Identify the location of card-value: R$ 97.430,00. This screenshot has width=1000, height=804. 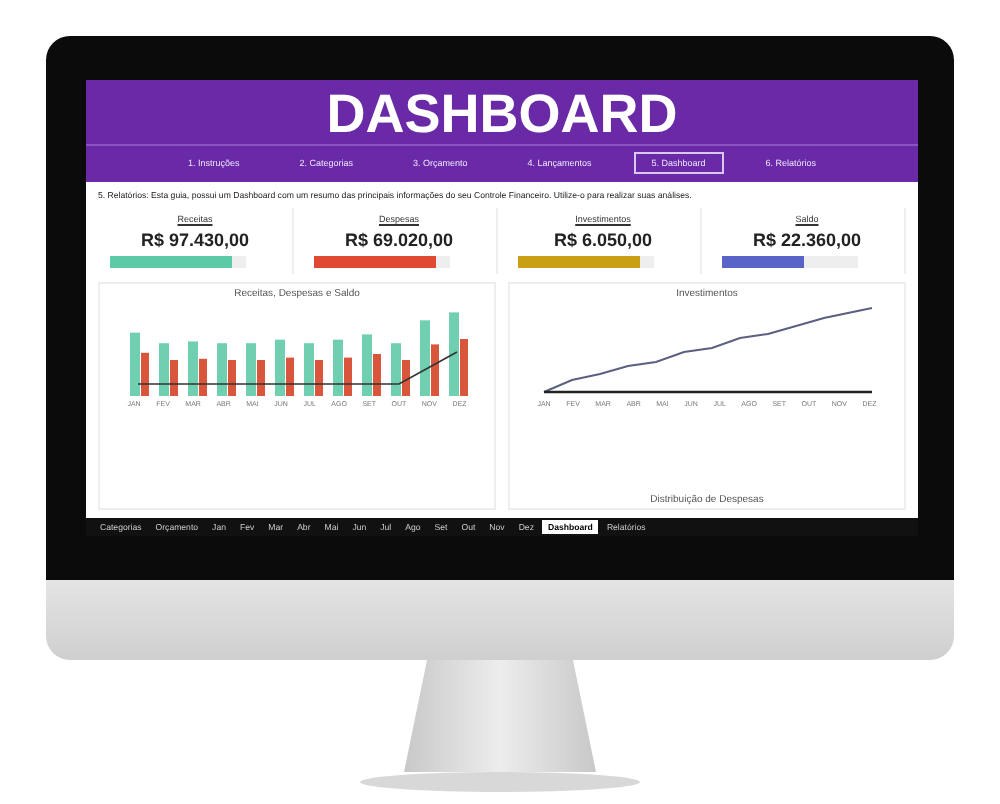
(195, 240).